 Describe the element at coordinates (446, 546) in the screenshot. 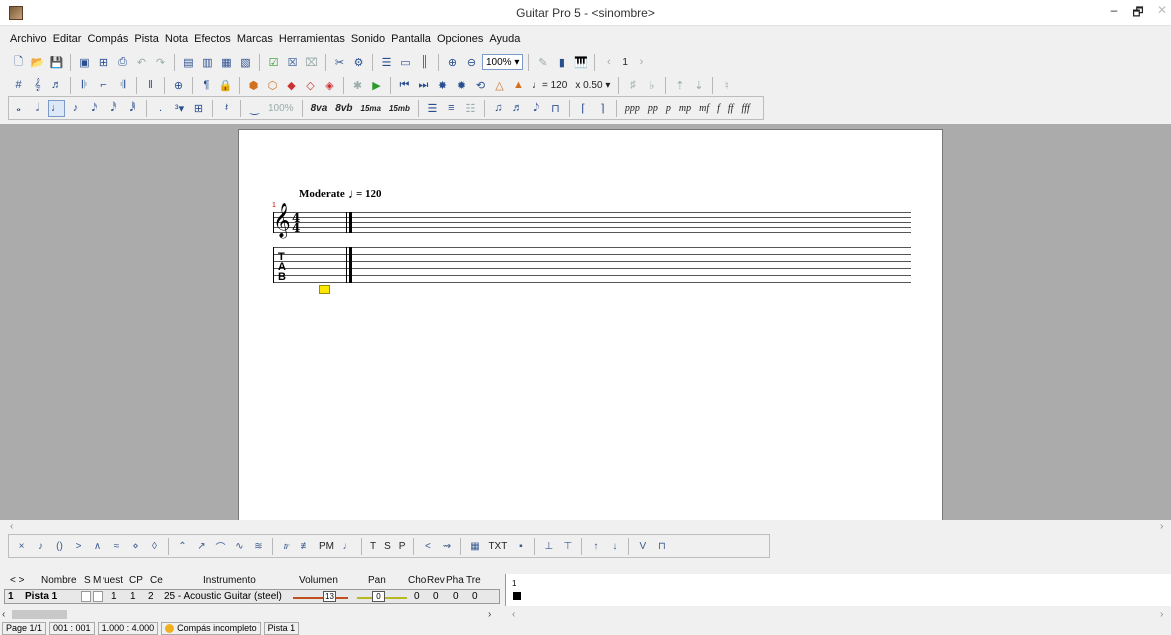

I see `stroke-icon: ⇝` at that location.